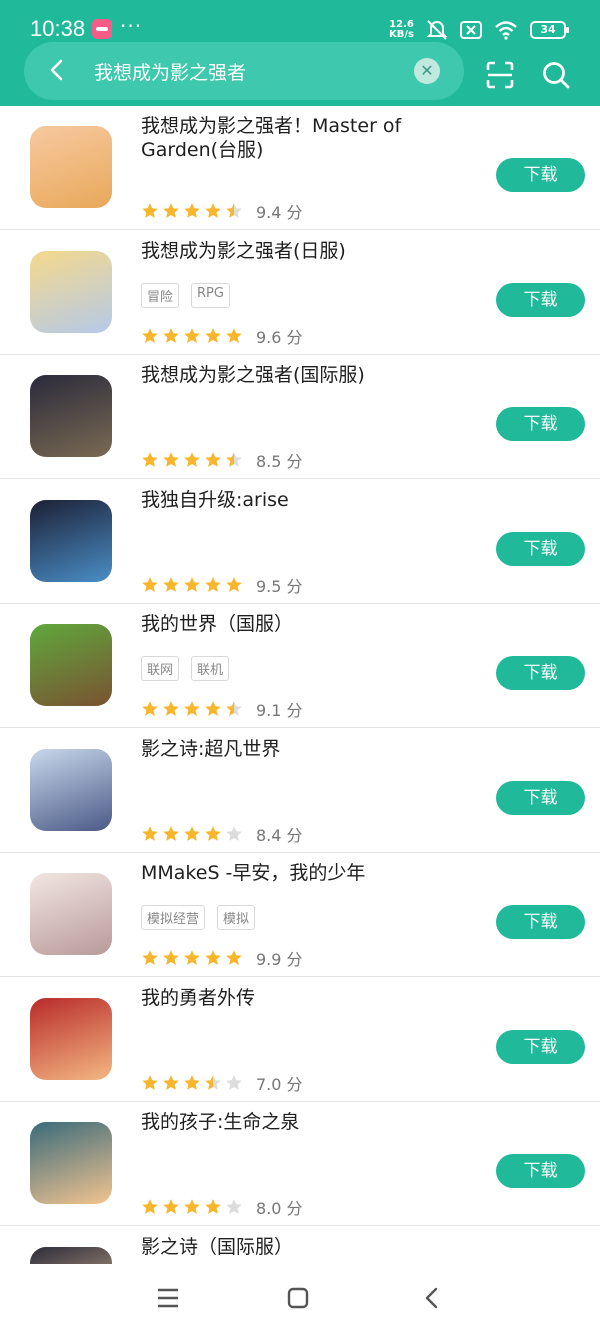 The width and height of the screenshot is (600, 1334). What do you see at coordinates (311, 749) in the screenshot?
I see `app-title: 影之诗:超凡世界` at bounding box center [311, 749].